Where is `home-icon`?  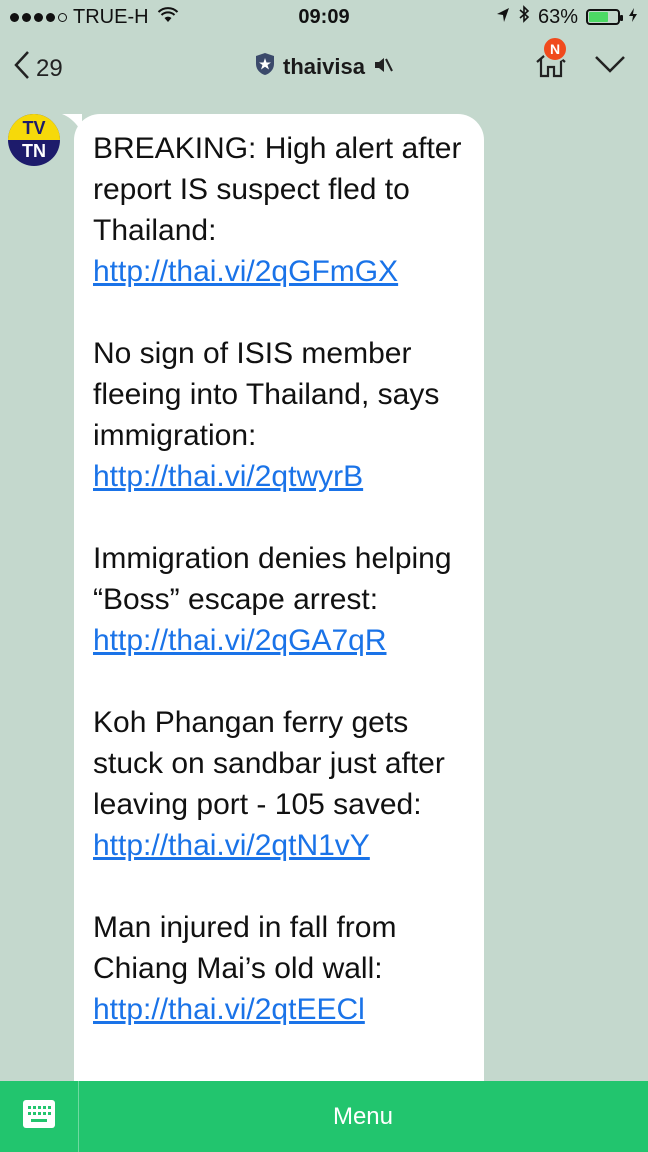
home-icon is located at coordinates (551, 66).